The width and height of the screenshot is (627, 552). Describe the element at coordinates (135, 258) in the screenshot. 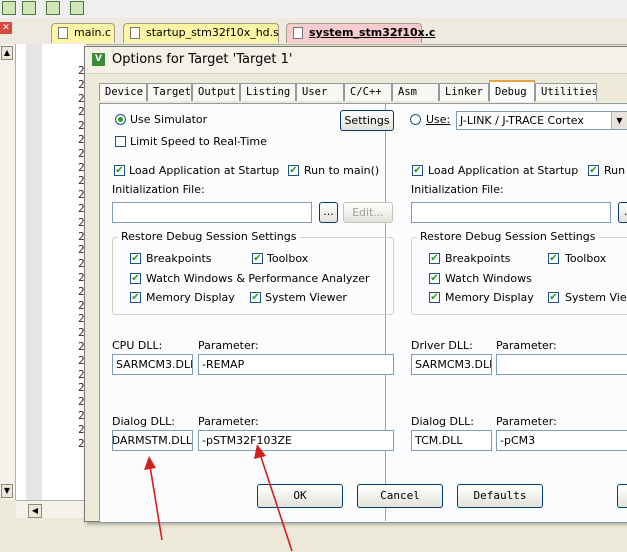

I see `breakpoints-checkbox: ✔` at that location.